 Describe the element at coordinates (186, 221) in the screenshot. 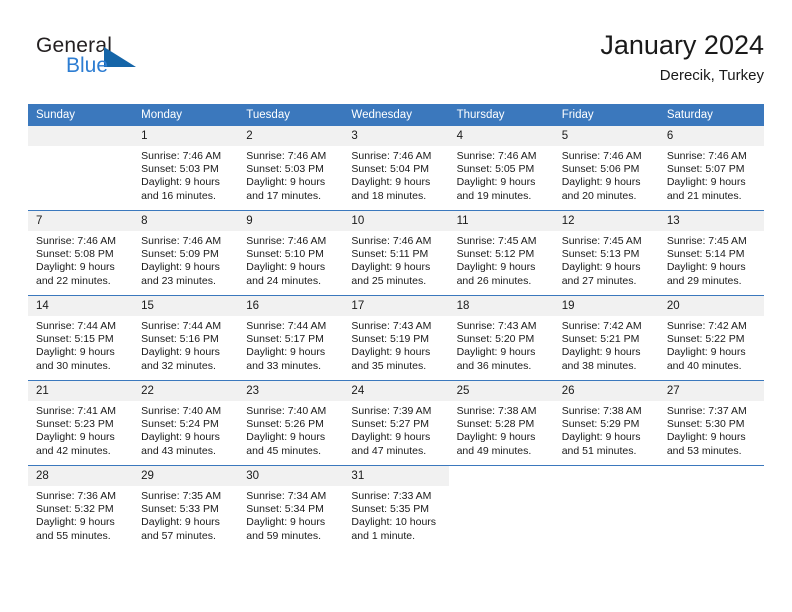

I see `day-number: 8` at that location.